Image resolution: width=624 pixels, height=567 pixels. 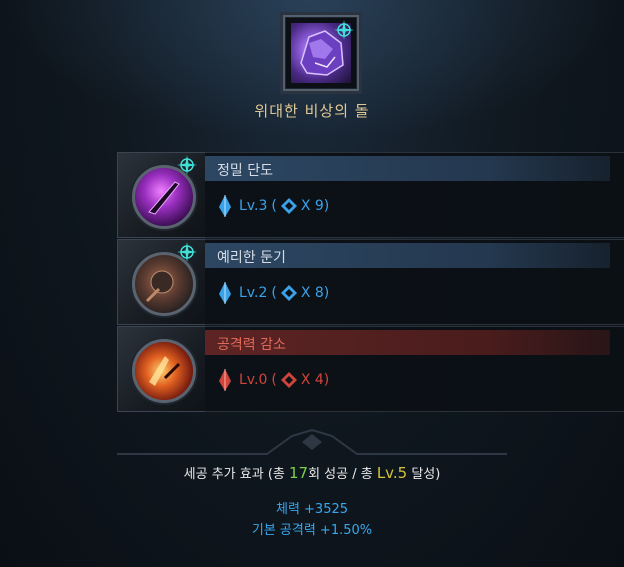 I want to click on engraving-level: Lv.3, so click(x=253, y=206).